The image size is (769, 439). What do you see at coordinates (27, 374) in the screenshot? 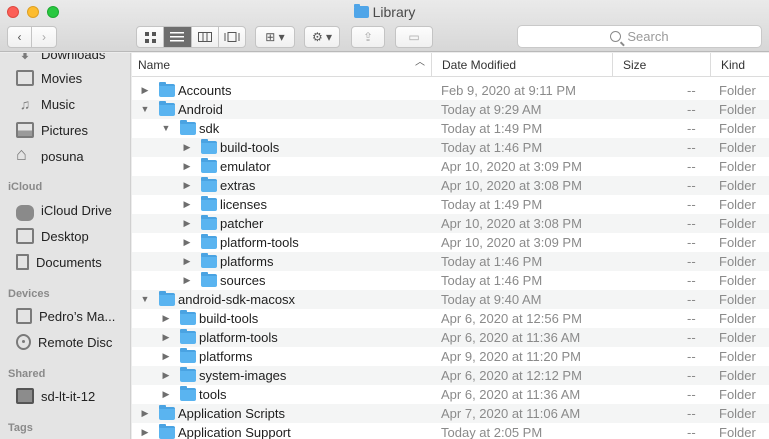
I see `sidebar-heading-shared: Shared` at bounding box center [27, 374].